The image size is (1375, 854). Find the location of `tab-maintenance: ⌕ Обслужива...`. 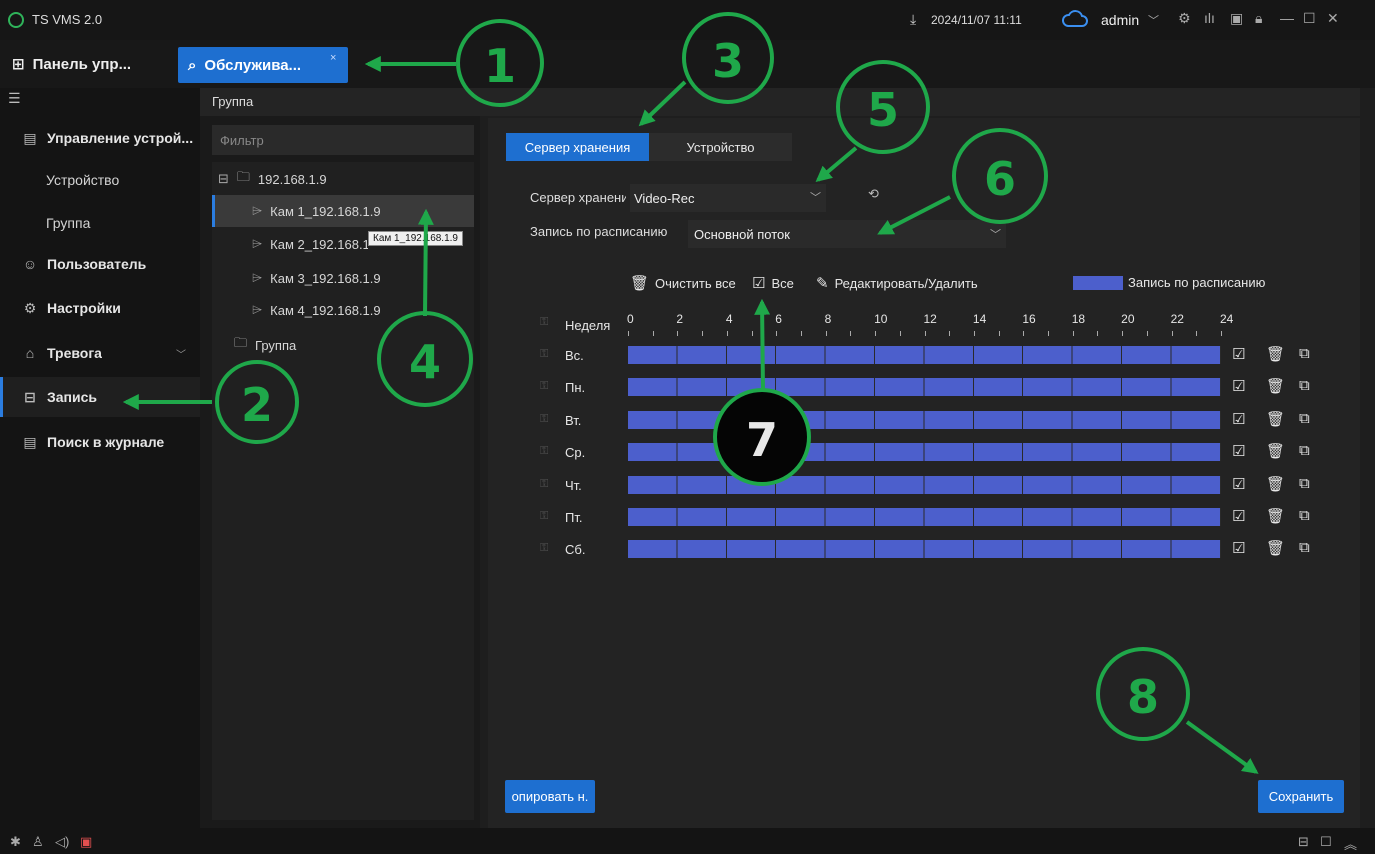

tab-maintenance: ⌕ Обслужива... is located at coordinates (263, 65).